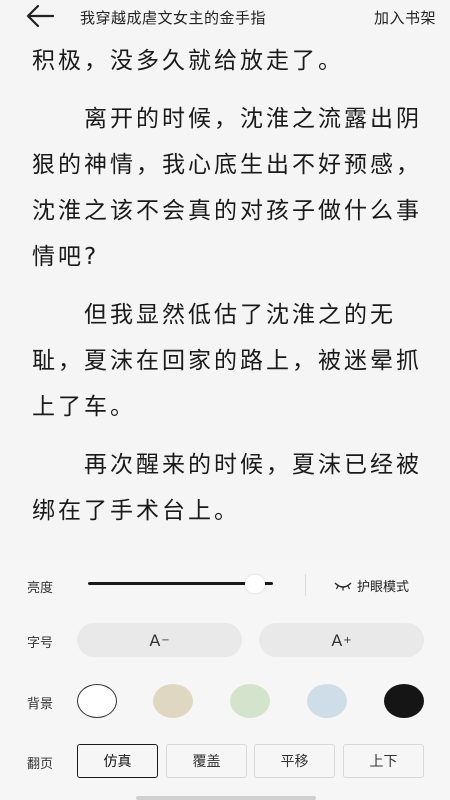  What do you see at coordinates (347, 640) in the screenshot?
I see `font-increase-mark: +` at bounding box center [347, 640].